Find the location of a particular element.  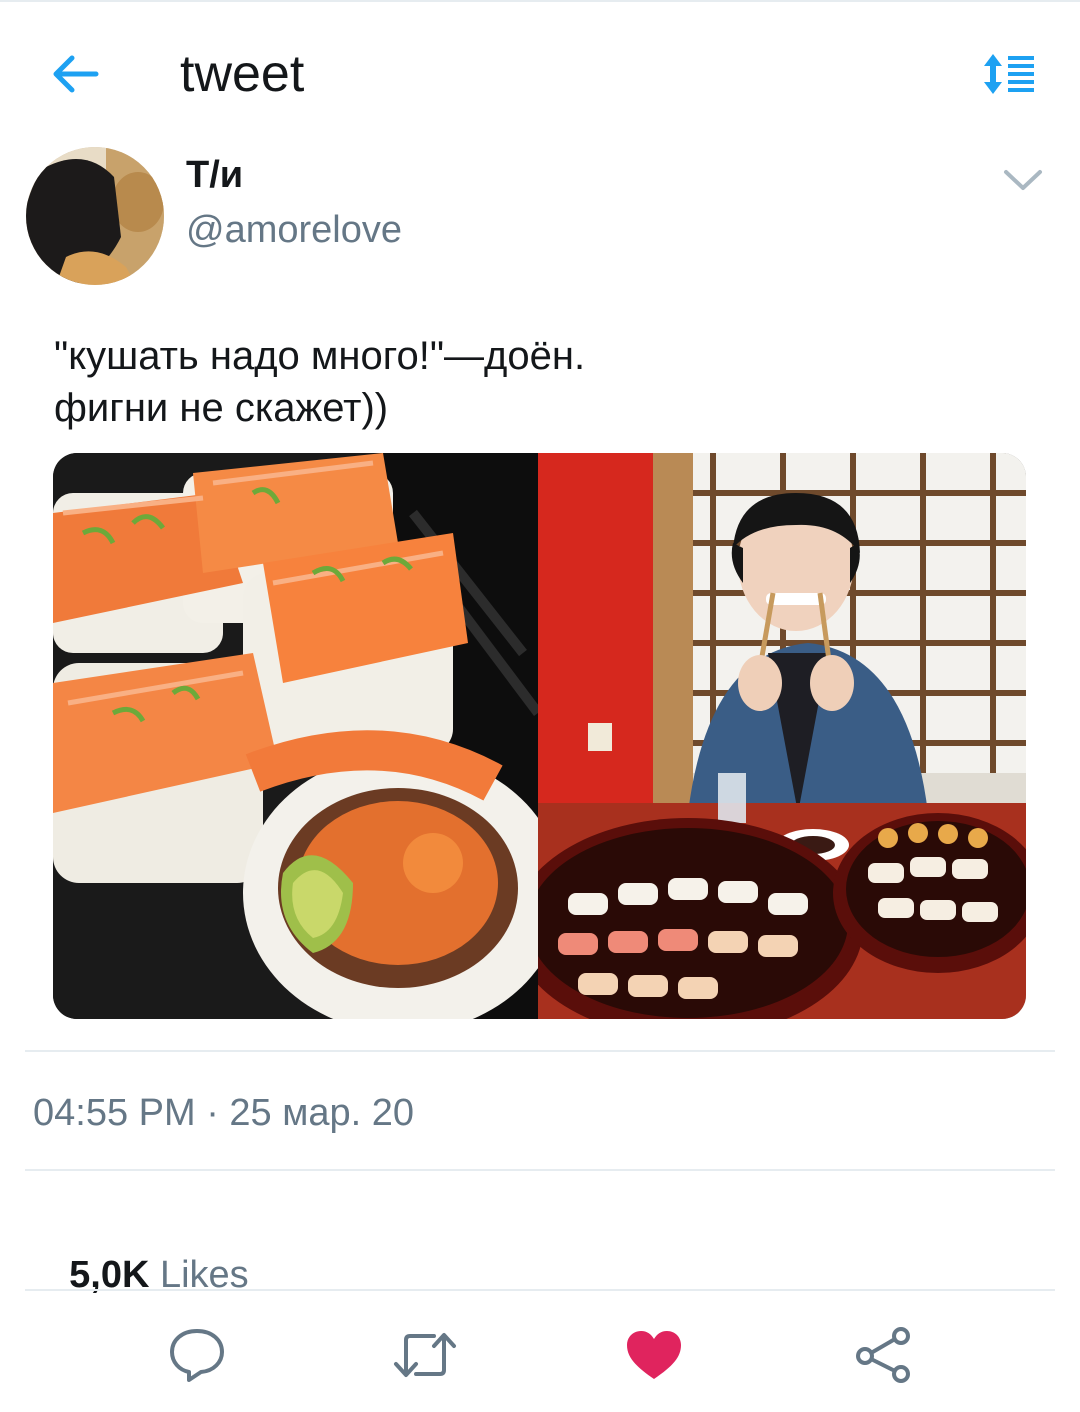

likes-stat: 5,0K Likes is located at coordinates (148, 1254).